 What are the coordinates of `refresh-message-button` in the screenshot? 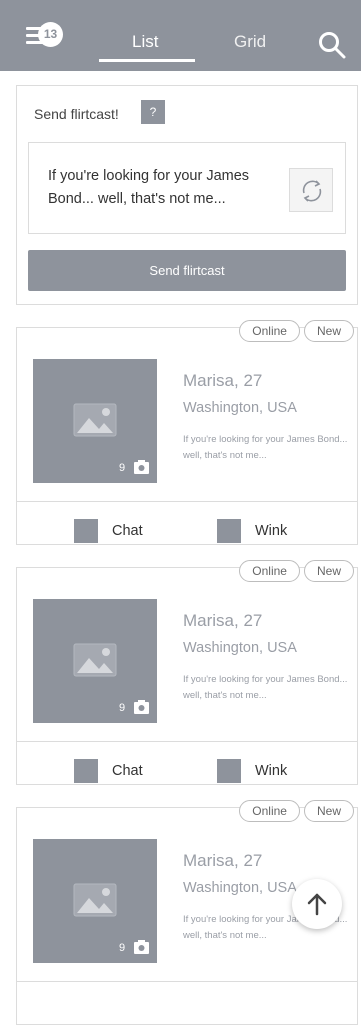 It's located at (311, 190).